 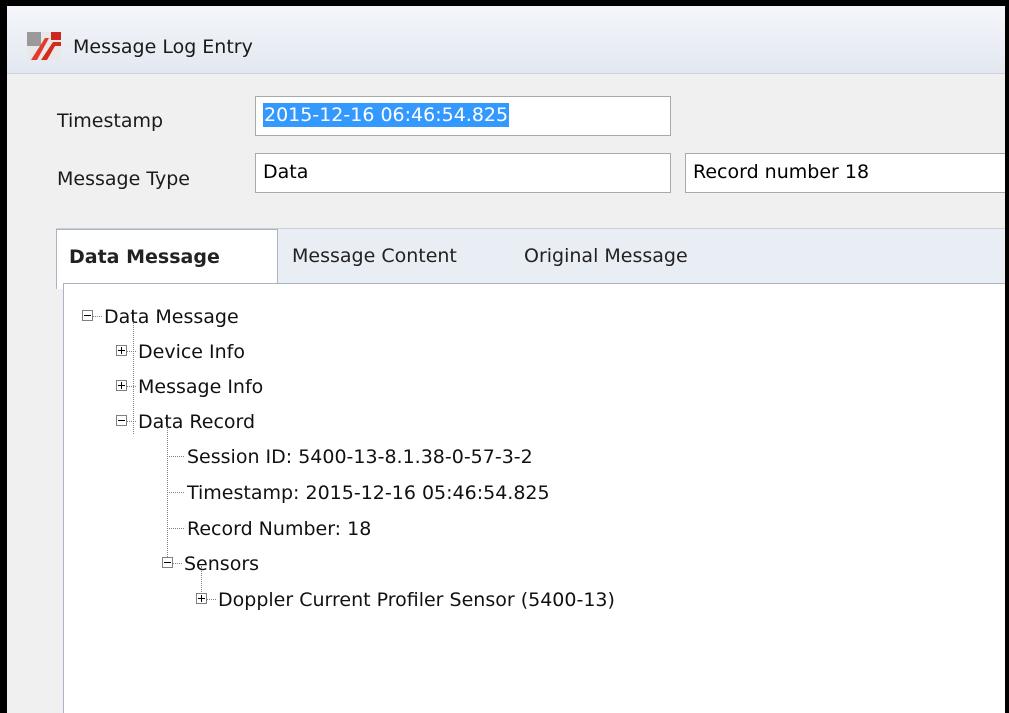 I want to click on tree-node-label: Timestamp: 2015-12-16 05:46:54.825, so click(x=368, y=493).